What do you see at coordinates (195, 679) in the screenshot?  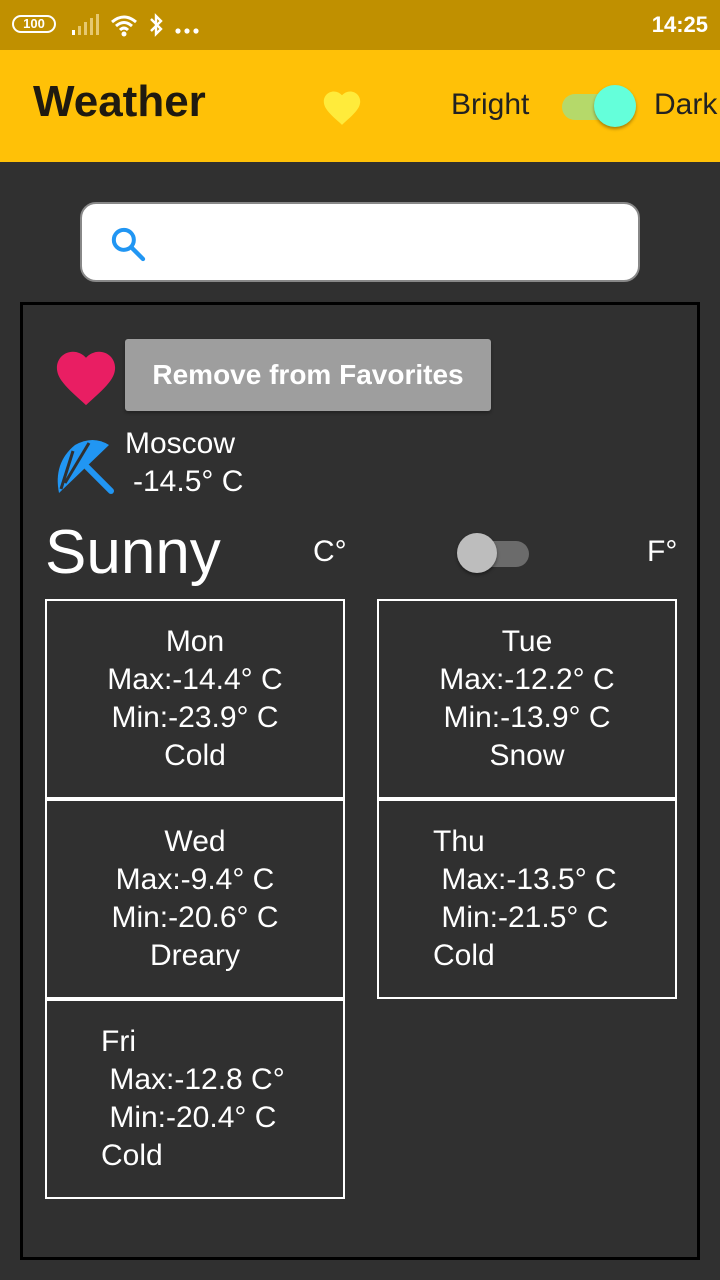 I see `forecast-max: Max:-14.4° C` at bounding box center [195, 679].